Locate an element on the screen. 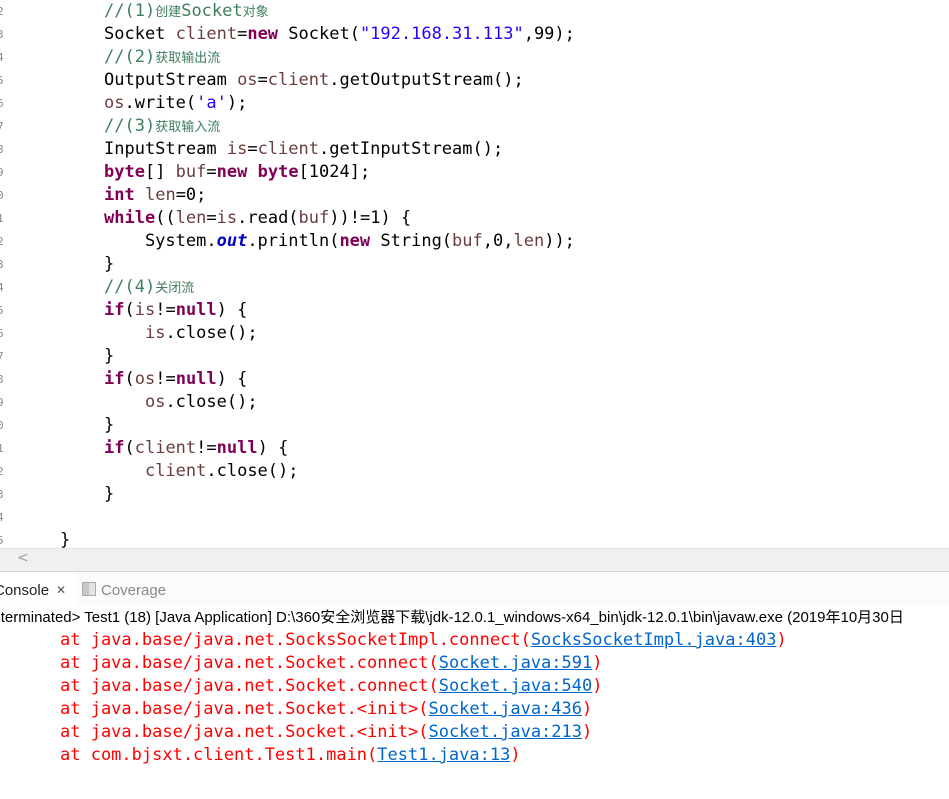 The height and width of the screenshot is (799, 949). code-token: out is located at coordinates (232, 241).